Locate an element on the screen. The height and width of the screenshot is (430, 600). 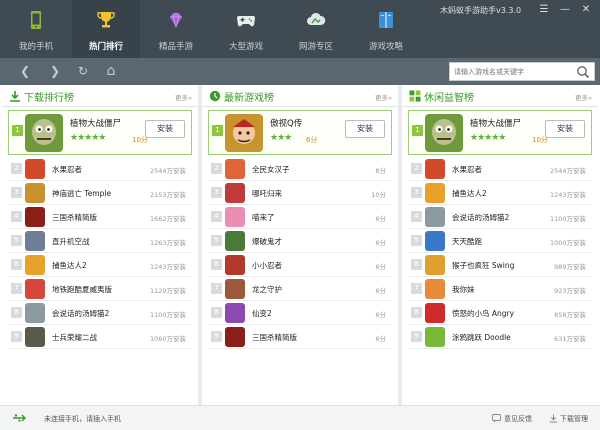
menu-button: ☰ is located at coordinates (544, 10).